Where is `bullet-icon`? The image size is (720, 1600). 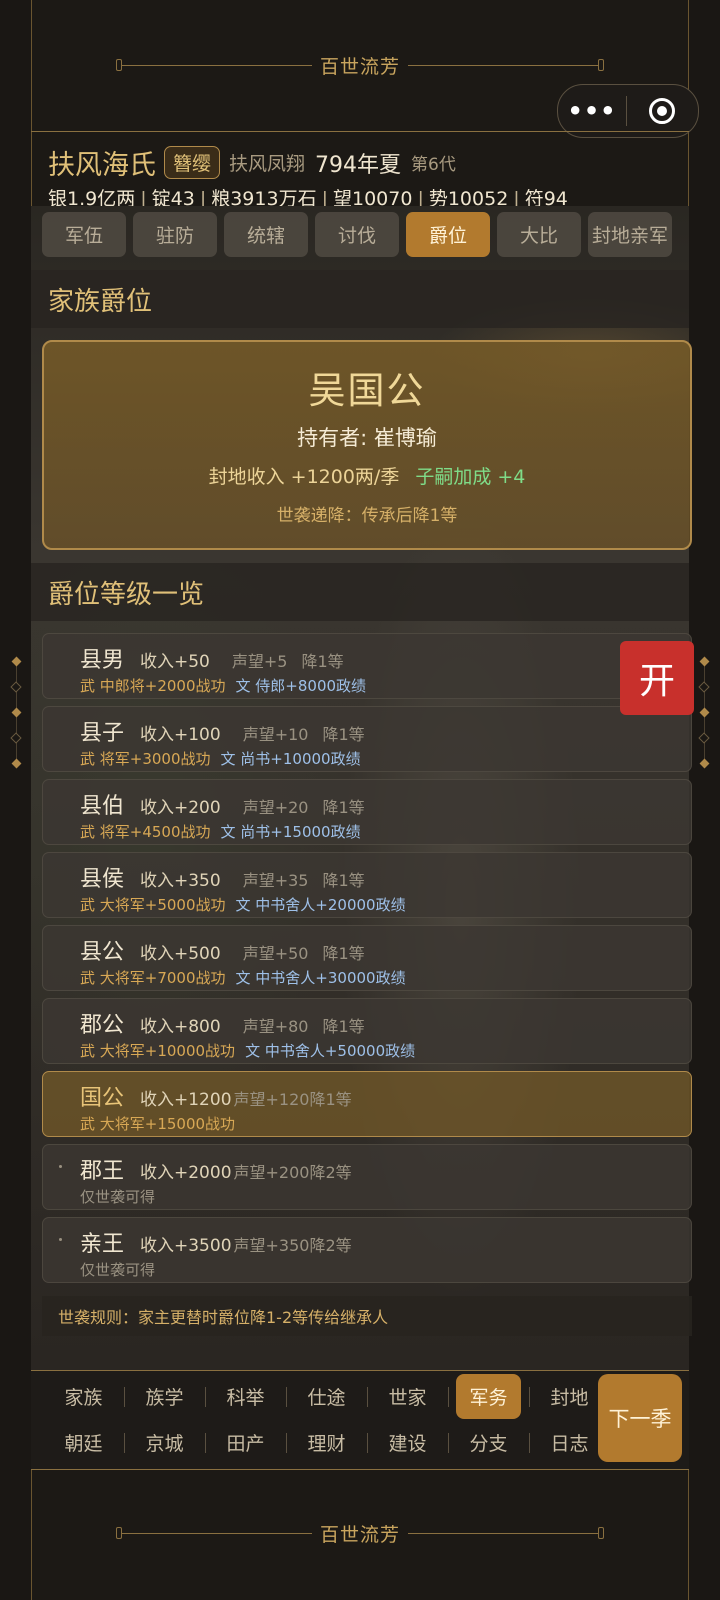
bullet-icon is located at coordinates (60, 1166).